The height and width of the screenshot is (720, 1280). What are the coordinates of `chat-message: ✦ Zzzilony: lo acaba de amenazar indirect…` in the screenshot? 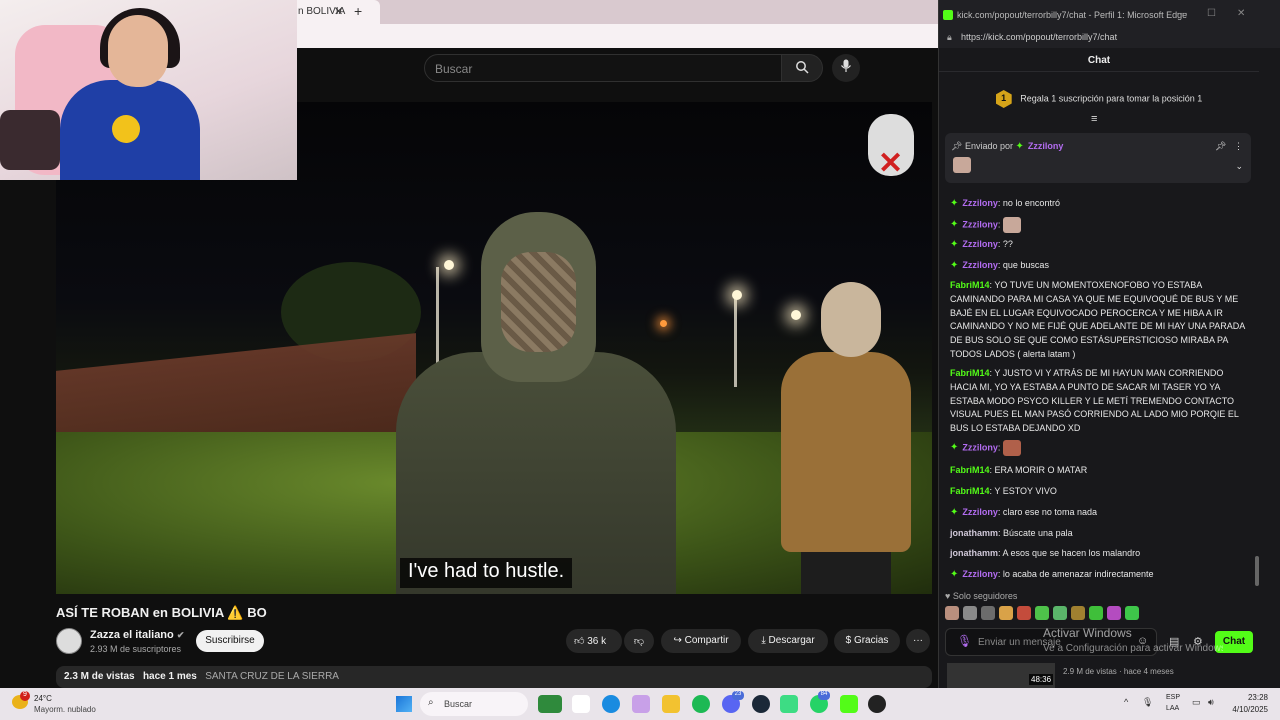 It's located at (1098, 575).